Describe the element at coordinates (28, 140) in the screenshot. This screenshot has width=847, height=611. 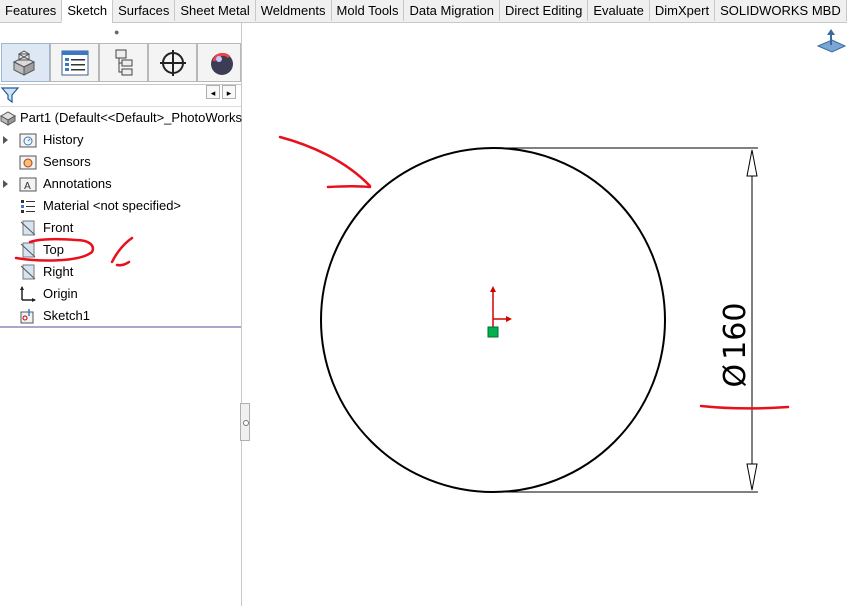
I see `history-folder-icon` at that location.